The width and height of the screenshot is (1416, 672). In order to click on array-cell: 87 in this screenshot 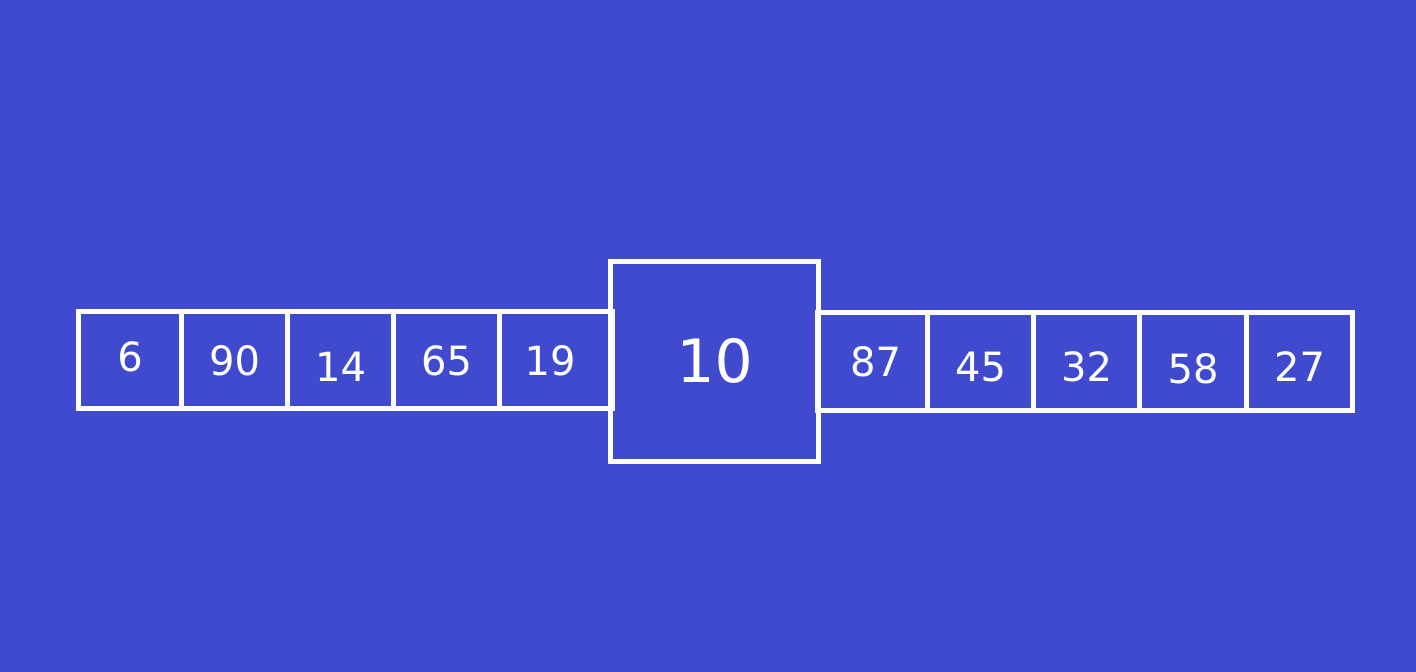, I will do `click(872, 361)`.